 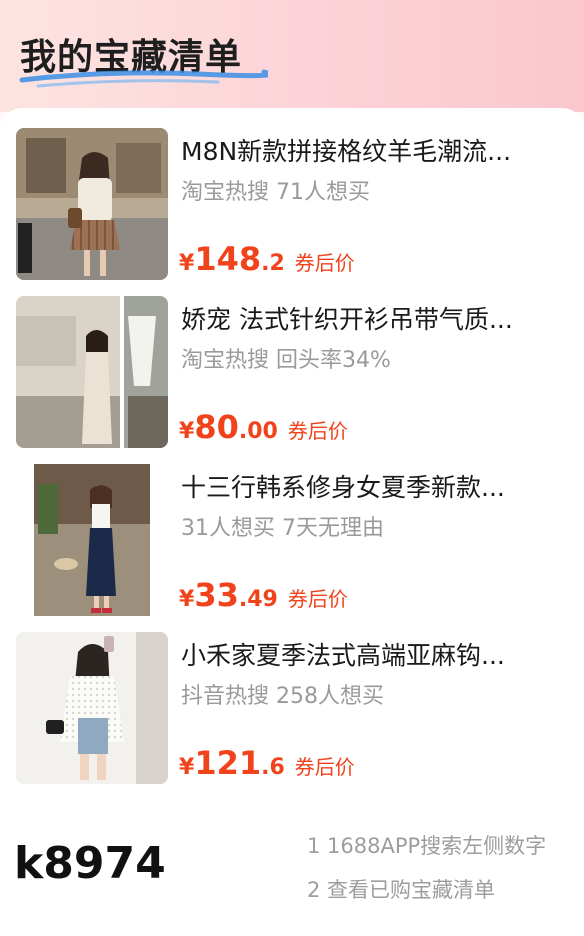 What do you see at coordinates (401, 890) in the screenshot?
I see `hint-step-2: 2 查看已购宝藏清单` at bounding box center [401, 890].